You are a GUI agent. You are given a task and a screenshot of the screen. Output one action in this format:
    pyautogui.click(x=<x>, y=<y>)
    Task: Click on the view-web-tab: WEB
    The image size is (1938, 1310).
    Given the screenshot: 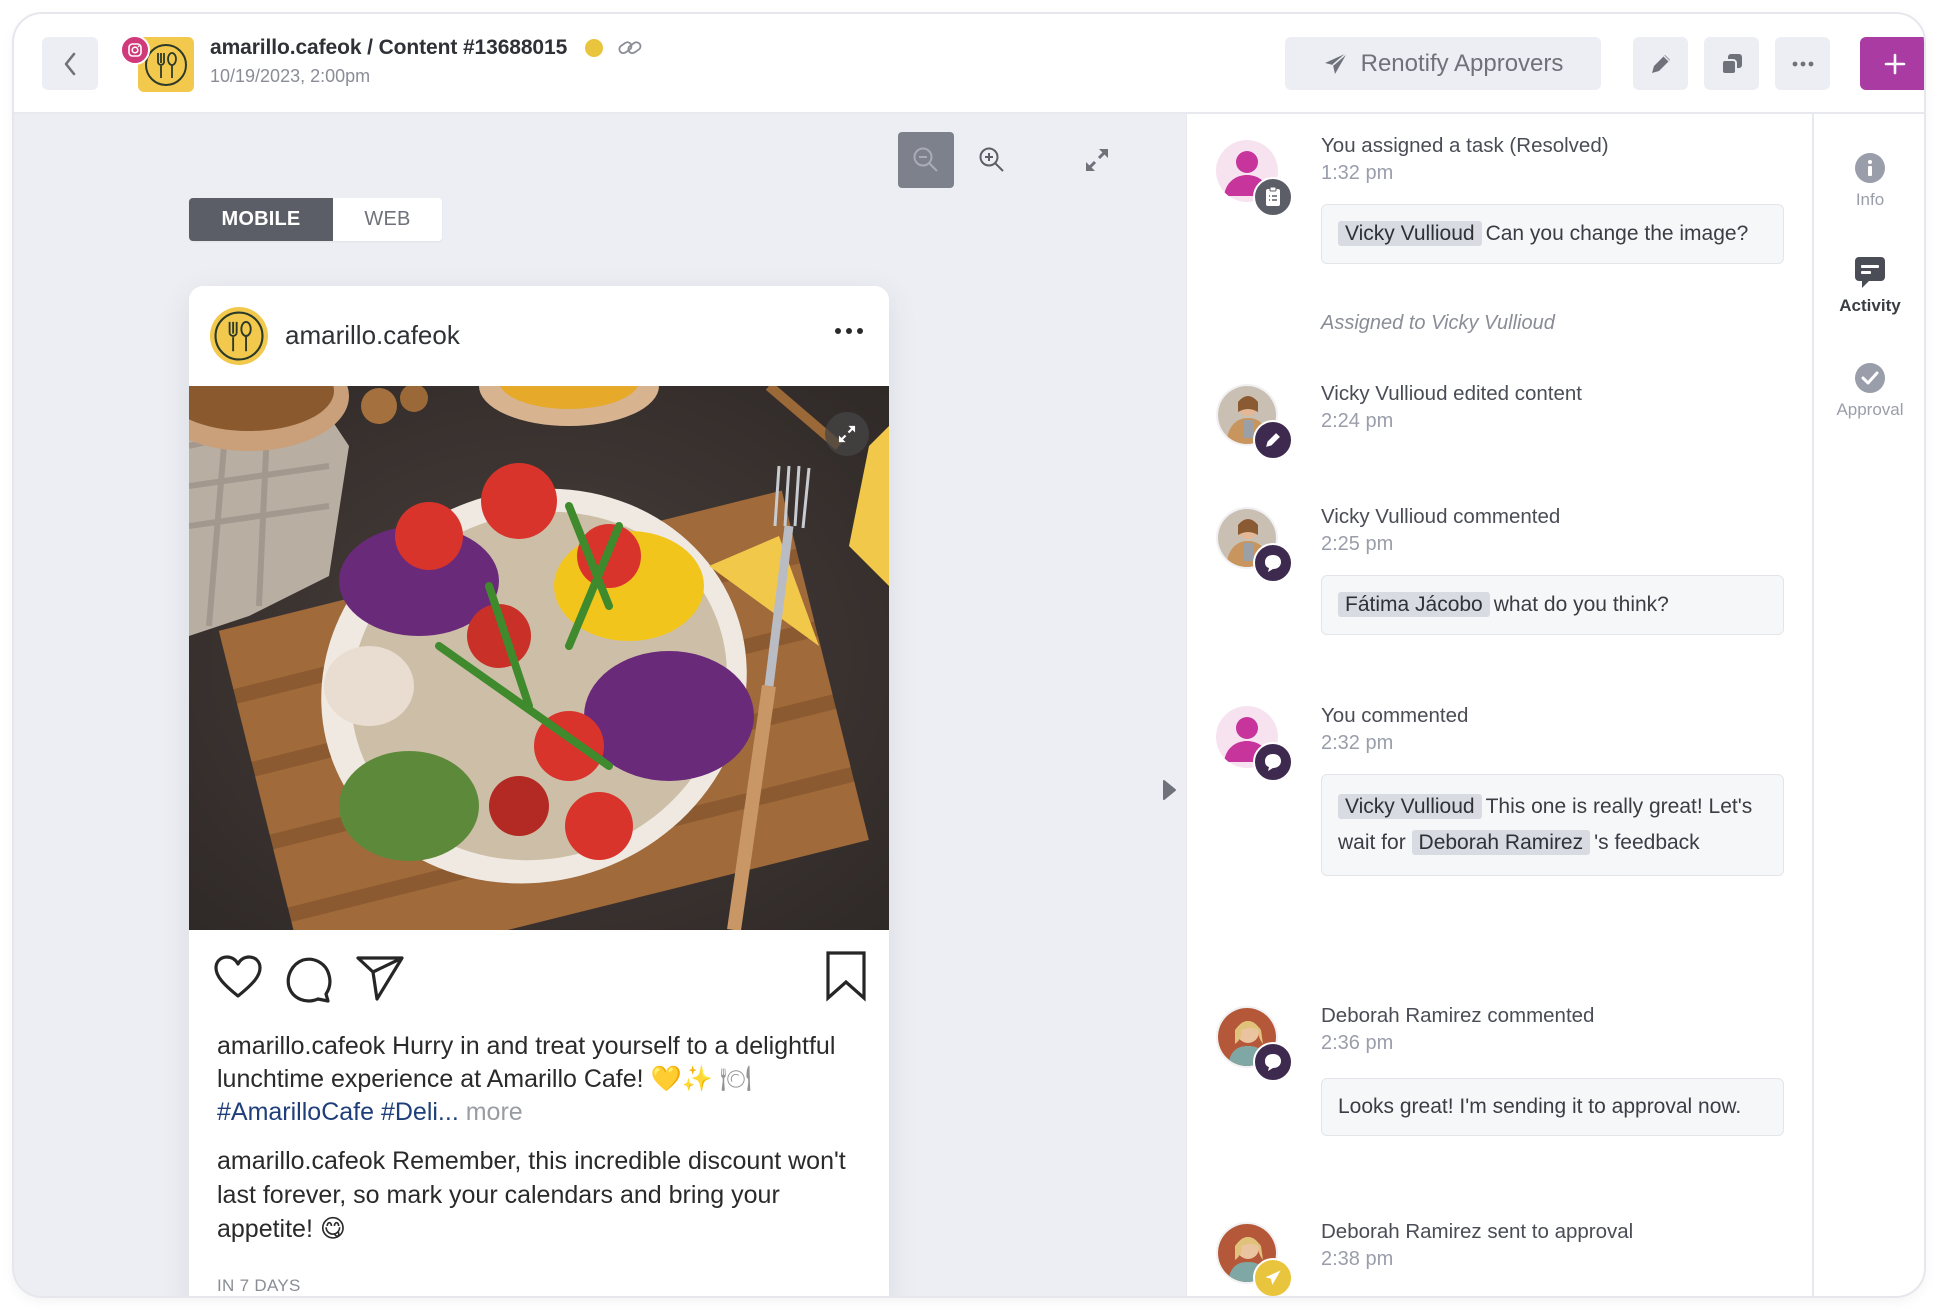 What is the action you would take?
    pyautogui.click(x=387, y=219)
    